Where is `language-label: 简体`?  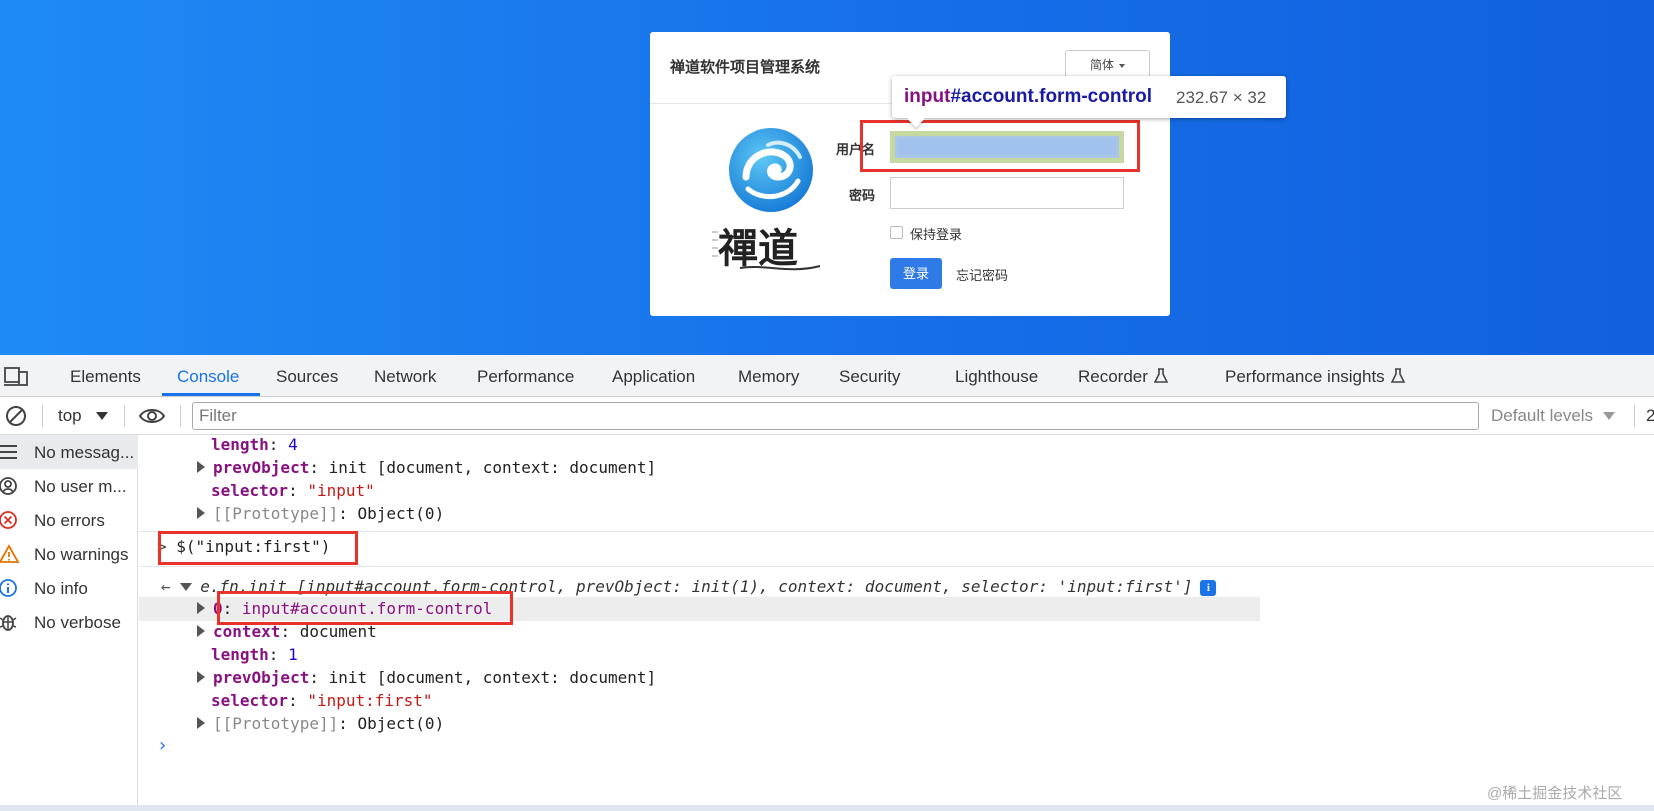
language-label: 简体 is located at coordinates (1101, 65).